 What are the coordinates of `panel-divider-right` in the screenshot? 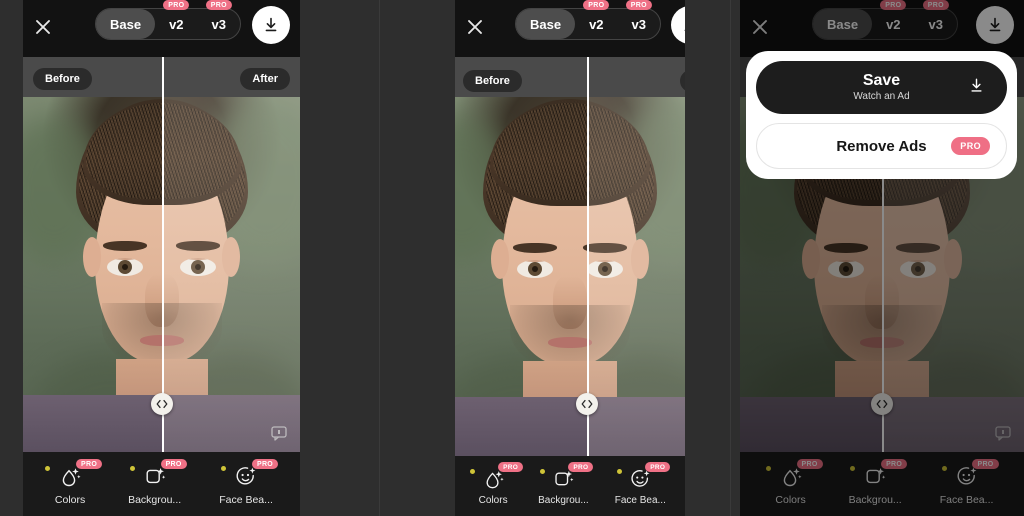 It's located at (730, 258).